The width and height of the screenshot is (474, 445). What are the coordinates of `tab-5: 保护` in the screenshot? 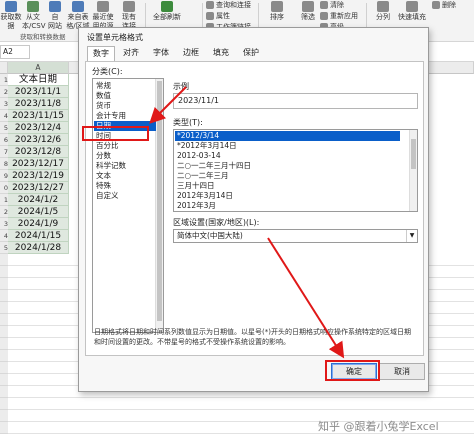 It's located at (251, 53).